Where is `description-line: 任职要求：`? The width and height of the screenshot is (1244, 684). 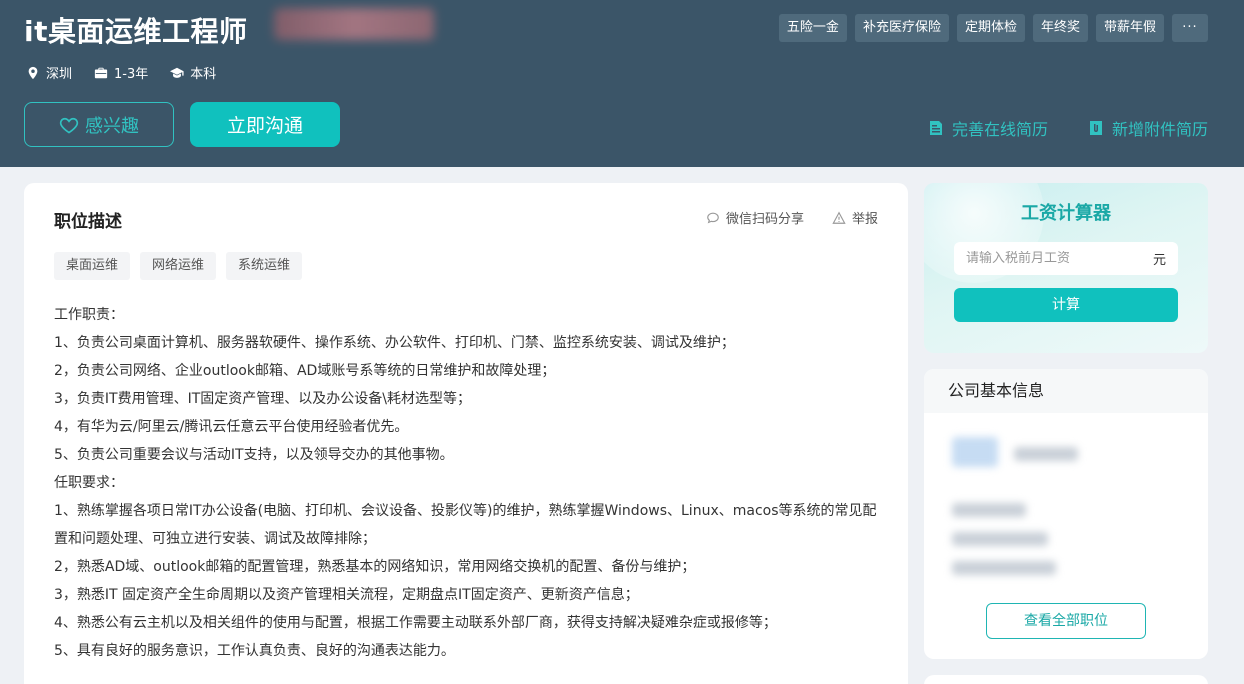
description-line: 任职要求： is located at coordinates (89, 483).